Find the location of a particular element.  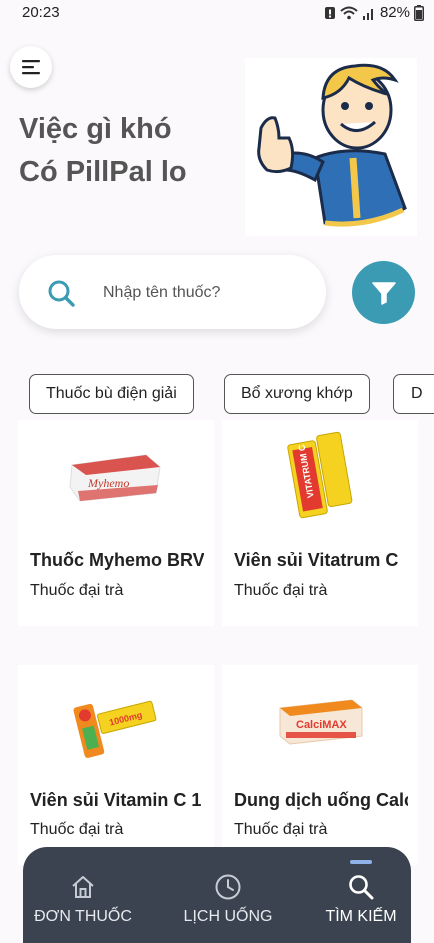

status-bar: 20:23 82% is located at coordinates (217, 13).